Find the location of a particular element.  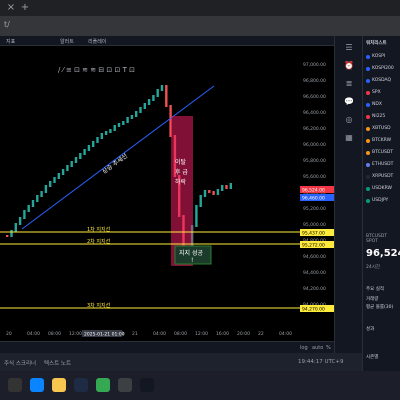

time-tick: 20:00 is located at coordinates (243, 334).